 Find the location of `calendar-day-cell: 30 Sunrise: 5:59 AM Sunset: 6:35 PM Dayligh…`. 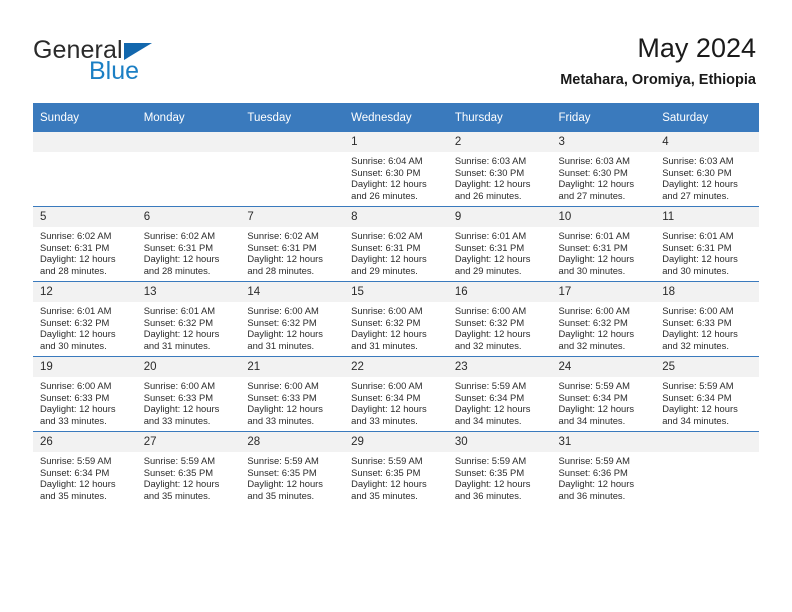

calendar-day-cell: 30 Sunrise: 5:59 AM Sunset: 6:35 PM Dayligh… is located at coordinates (499, 468).